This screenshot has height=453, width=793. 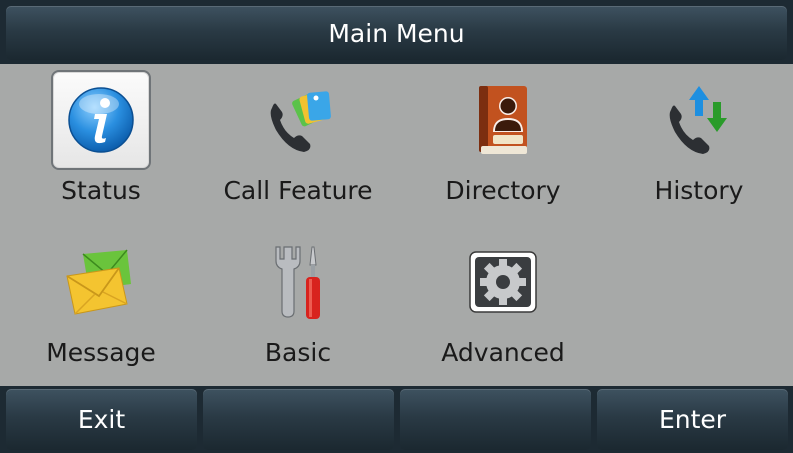 I want to click on basic-tools-icon, so click(x=298, y=282).